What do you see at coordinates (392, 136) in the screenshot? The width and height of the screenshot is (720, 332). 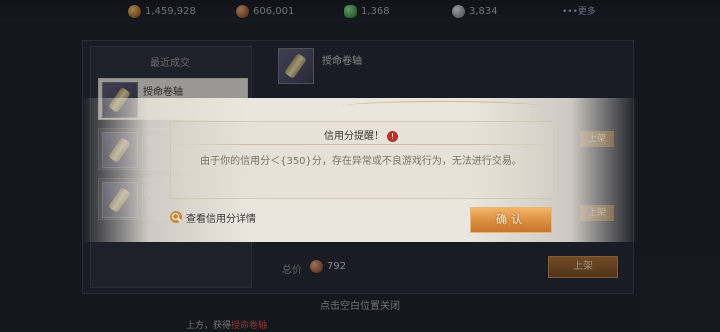 I see `warning-icon: !` at bounding box center [392, 136].